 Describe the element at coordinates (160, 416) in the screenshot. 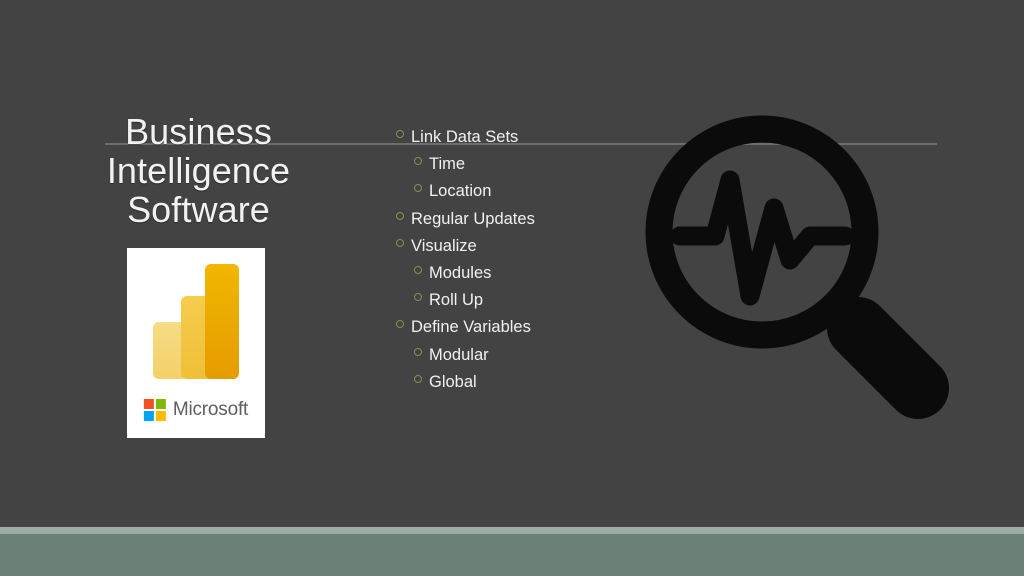

I see `microsoft-square-yellow` at that location.